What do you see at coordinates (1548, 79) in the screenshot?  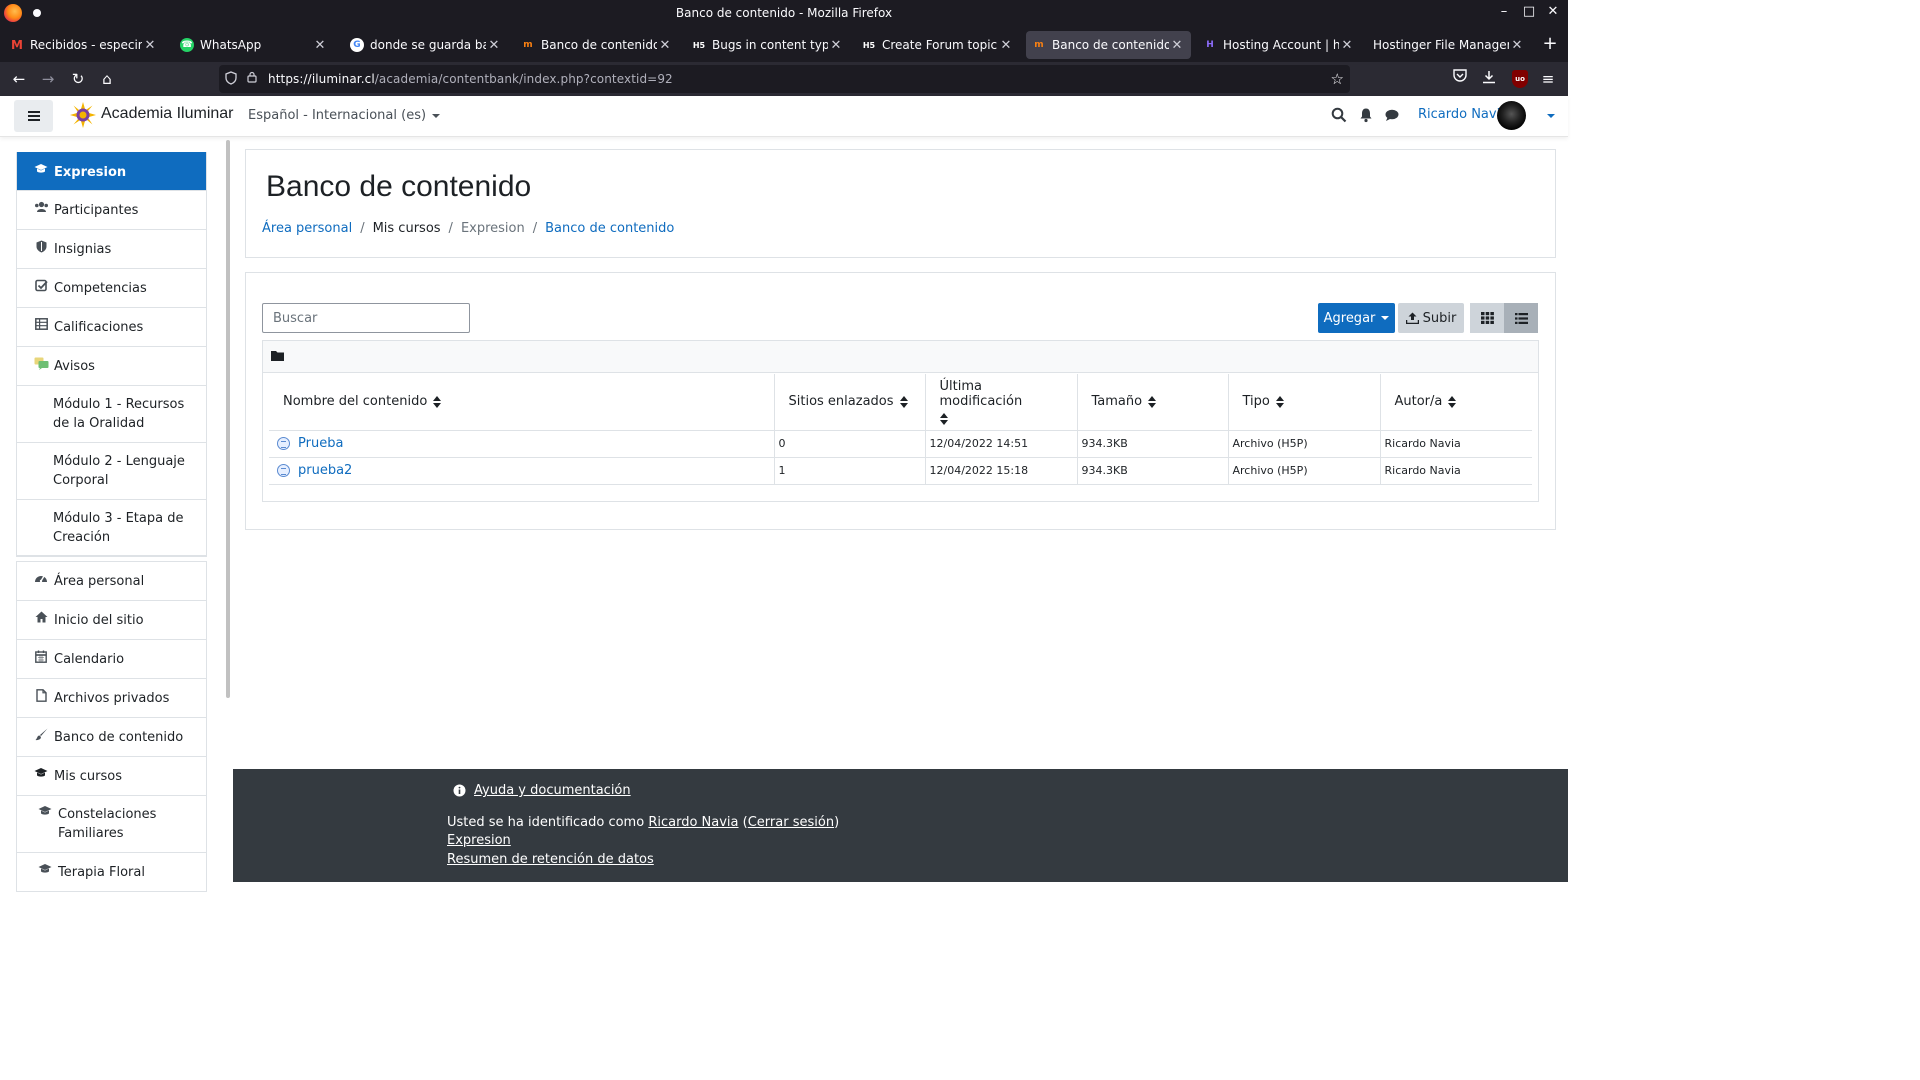 I see `app-menu-icon: ≡` at bounding box center [1548, 79].